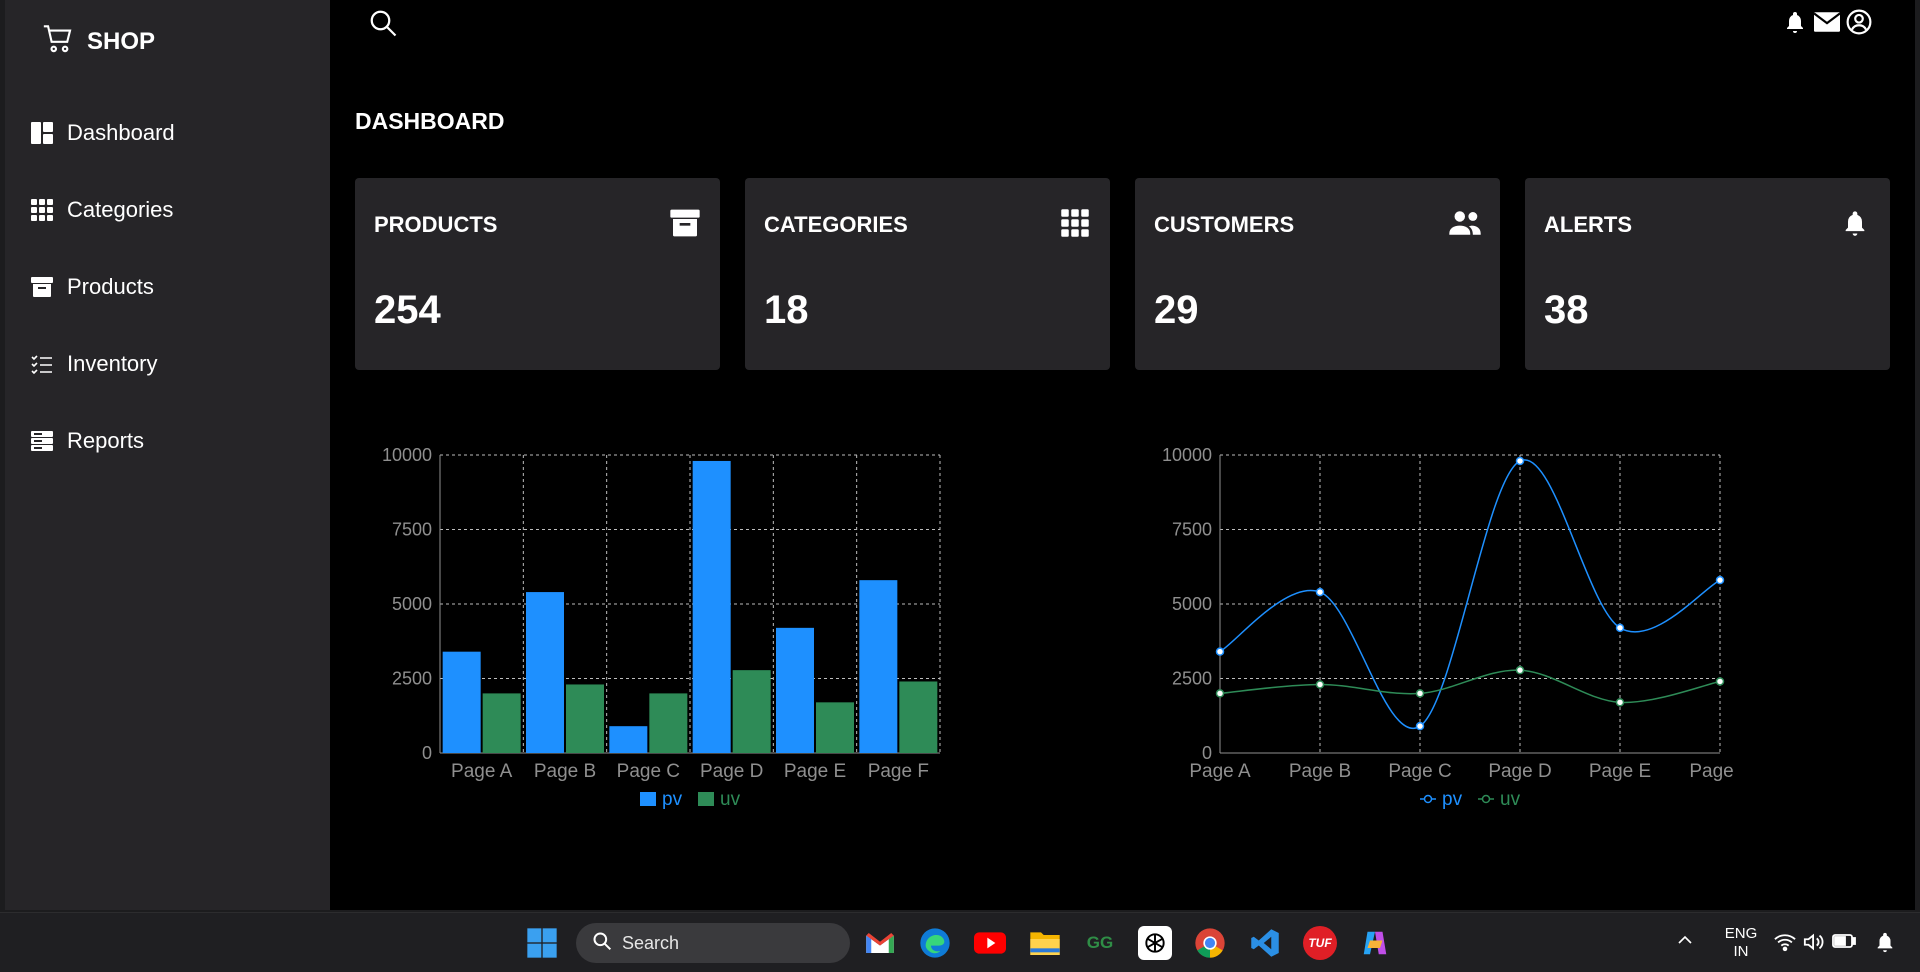 Image resolution: width=1920 pixels, height=972 pixels. I want to click on gmail-icon, so click(880, 943).